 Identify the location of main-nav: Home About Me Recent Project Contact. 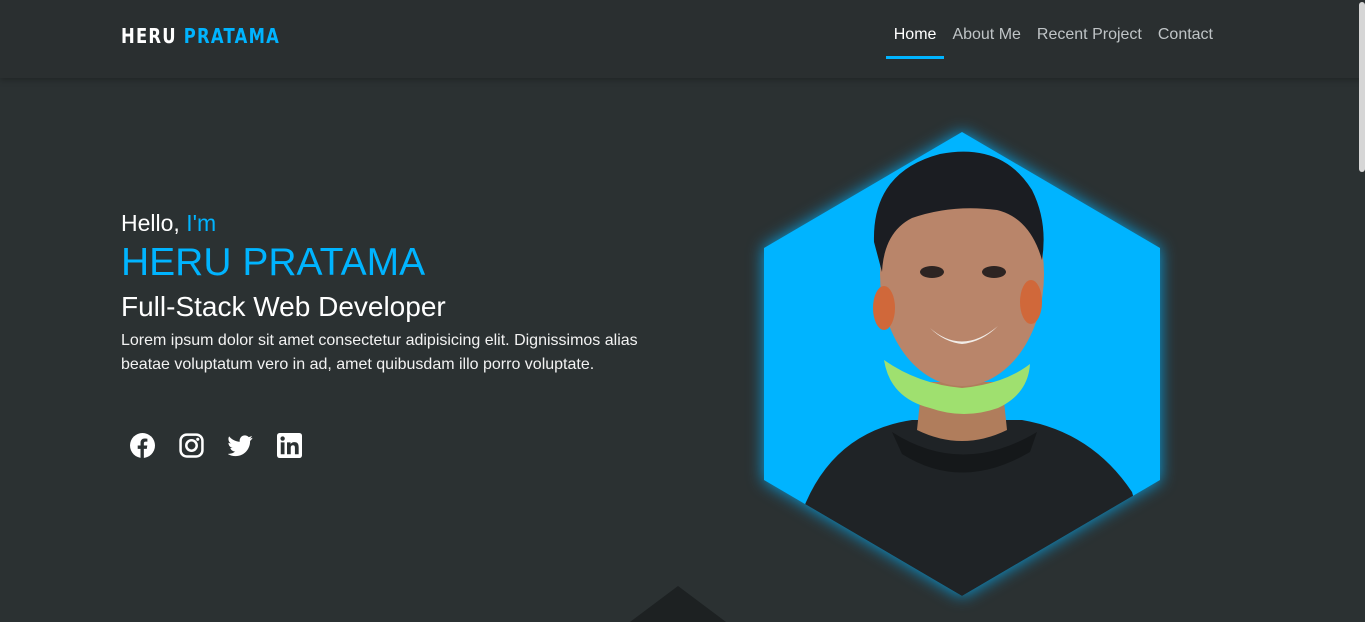
(1049, 39).